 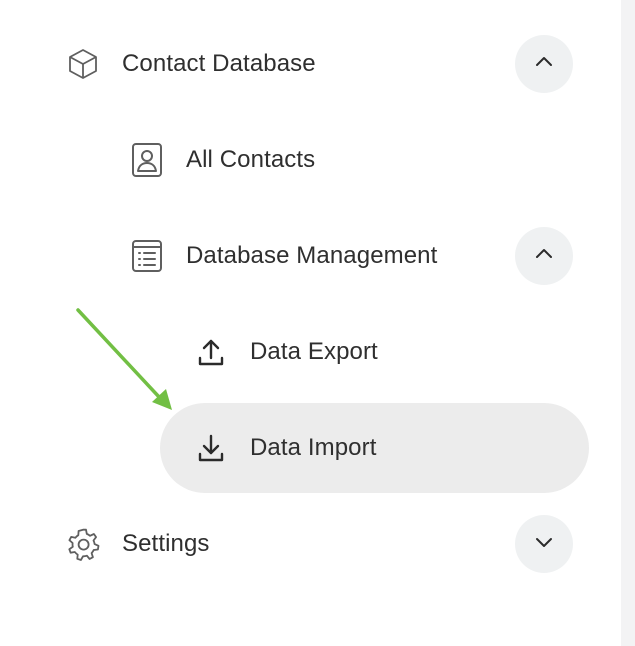 I want to click on contact-card-icon, so click(x=147, y=160).